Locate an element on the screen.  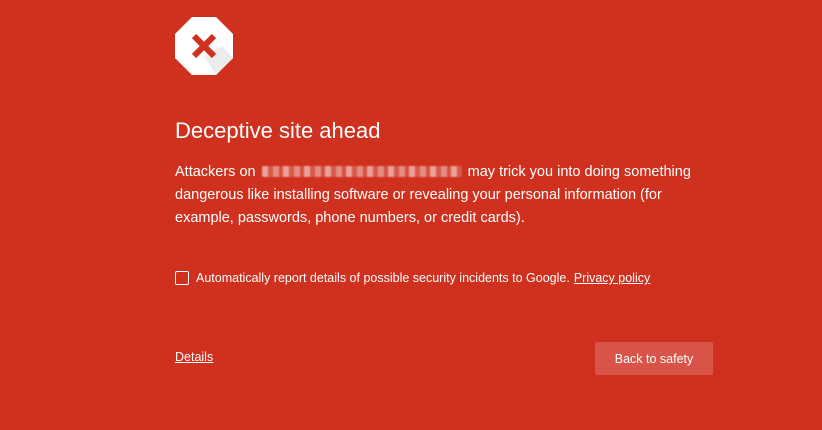
message-prefix: Attackers on is located at coordinates (215, 172).